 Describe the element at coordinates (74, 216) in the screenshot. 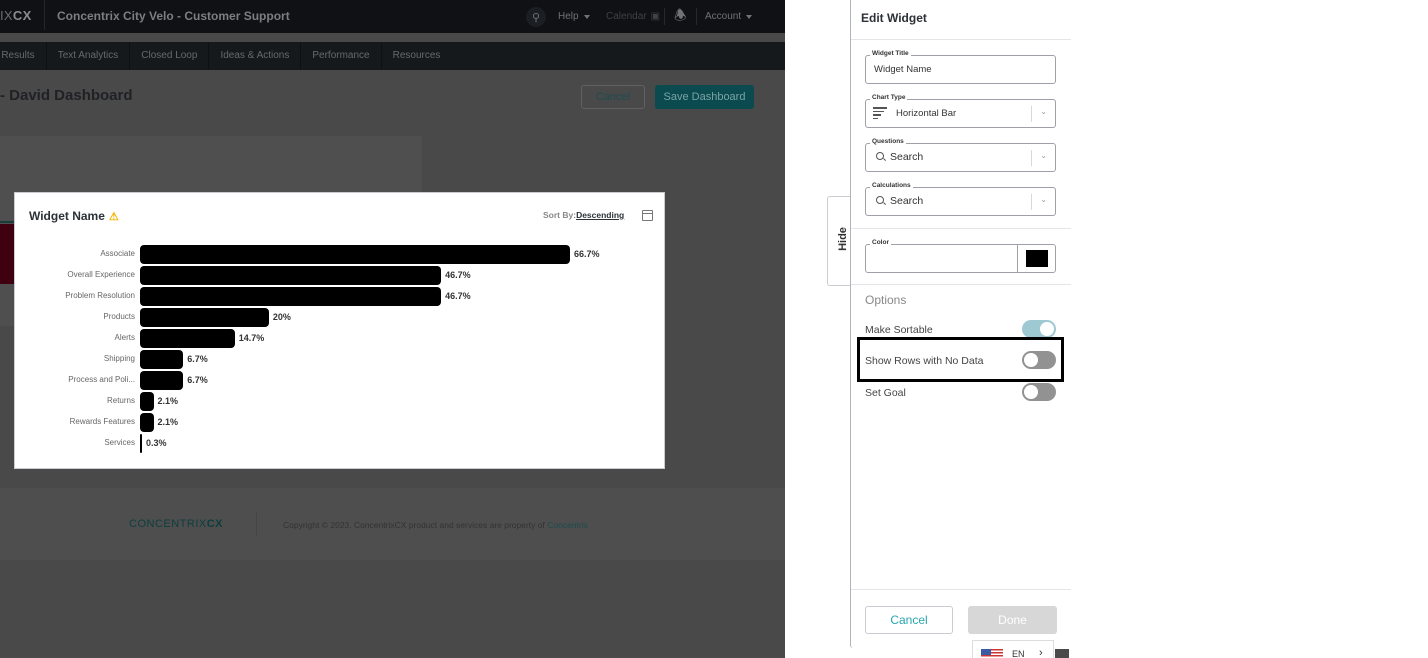

I see `widget-title: Widget Name ⚠` at that location.